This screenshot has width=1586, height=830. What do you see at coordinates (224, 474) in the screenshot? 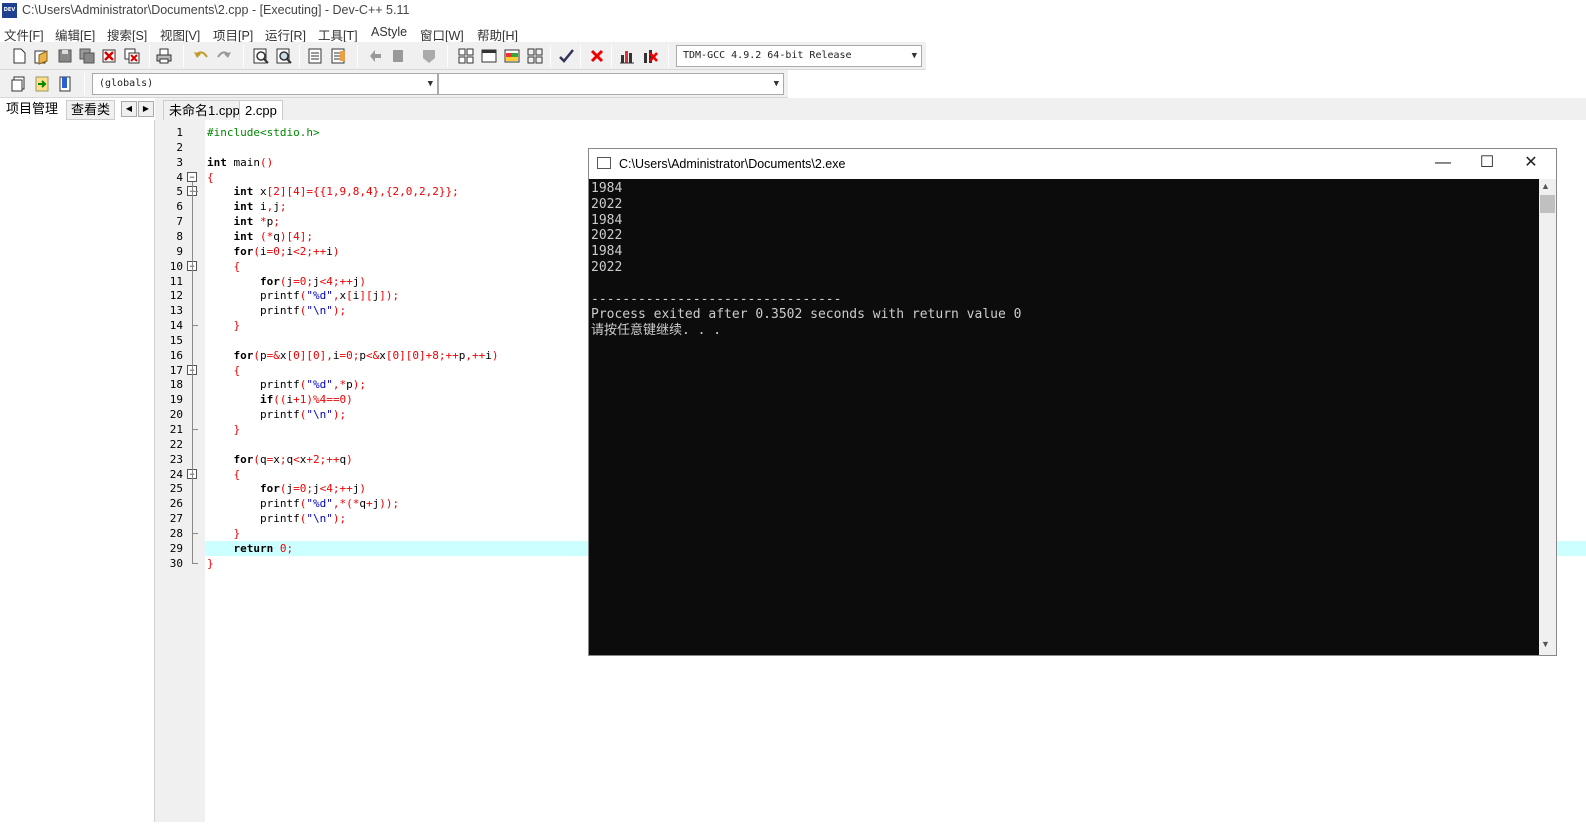
I see `code-line: {` at bounding box center [224, 474].